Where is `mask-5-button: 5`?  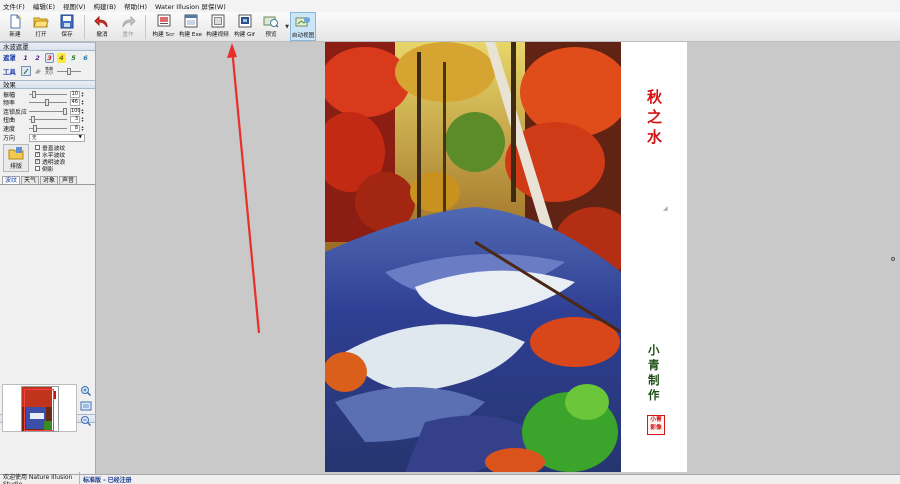 mask-5-button: 5 is located at coordinates (73, 58).